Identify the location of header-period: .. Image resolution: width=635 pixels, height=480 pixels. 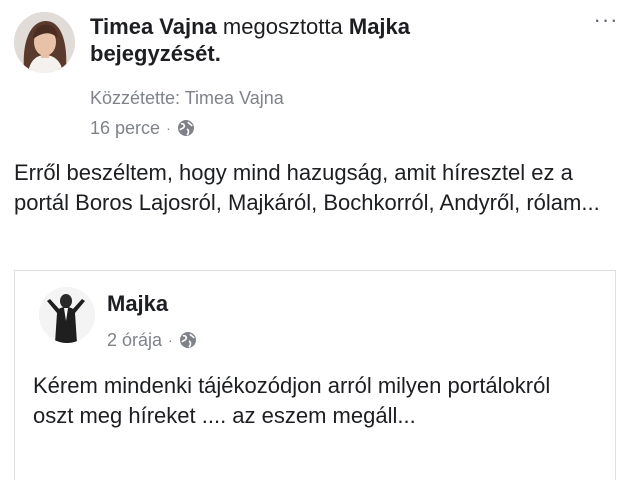
(217, 53).